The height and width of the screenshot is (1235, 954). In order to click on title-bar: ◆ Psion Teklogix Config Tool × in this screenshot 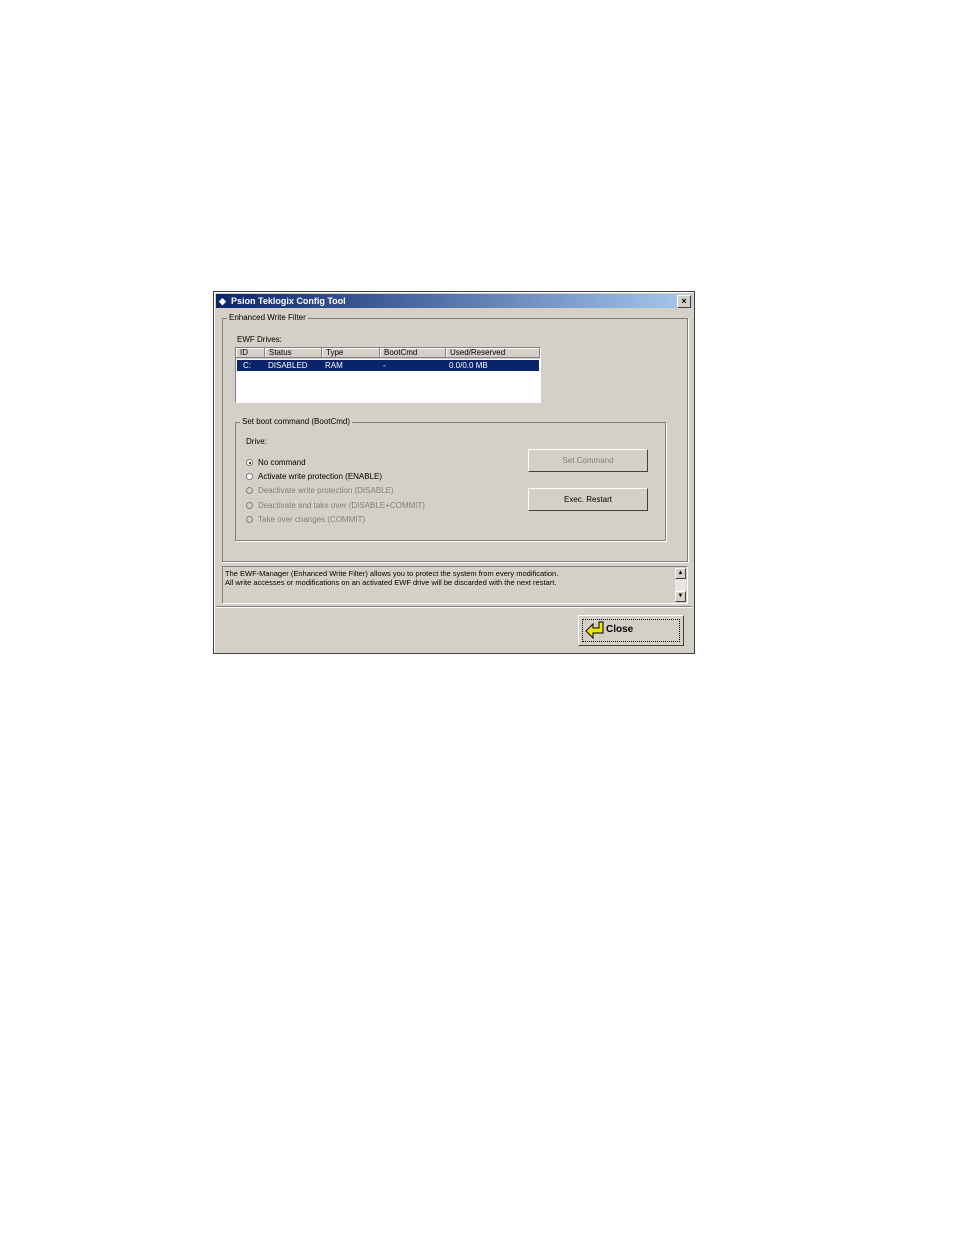, I will do `click(454, 301)`.